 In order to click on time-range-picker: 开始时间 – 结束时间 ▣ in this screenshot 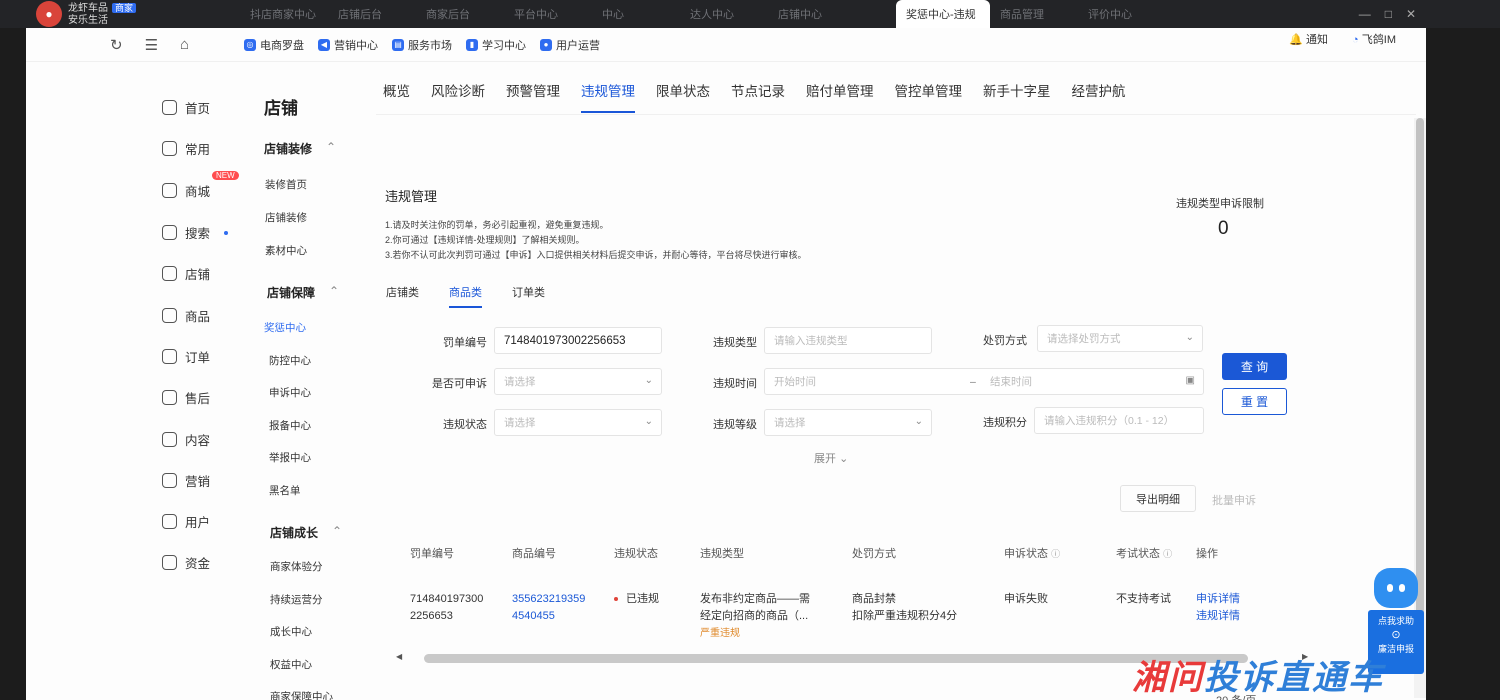, I will do `click(984, 381)`.